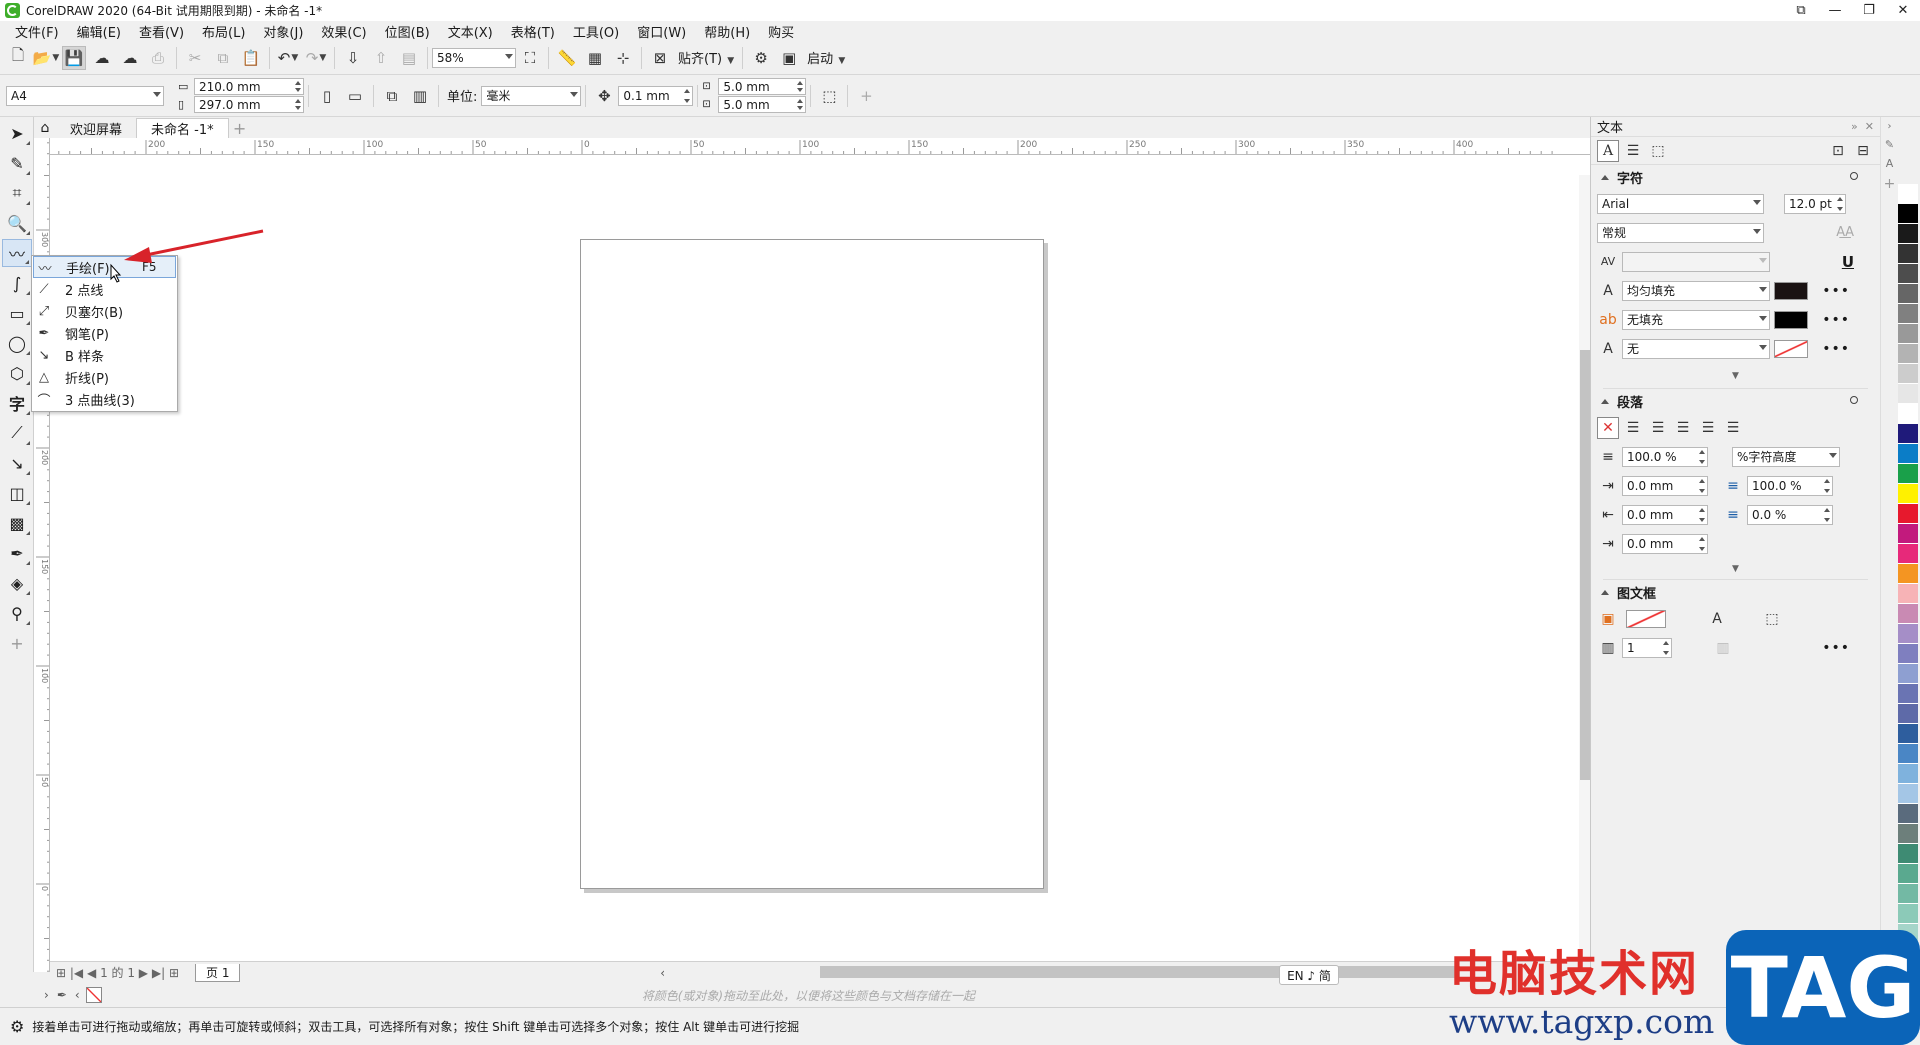 This screenshot has width=1920, height=1045. Describe the element at coordinates (1658, 151) in the screenshot. I see `frame-tab-icon: ⬚` at that location.